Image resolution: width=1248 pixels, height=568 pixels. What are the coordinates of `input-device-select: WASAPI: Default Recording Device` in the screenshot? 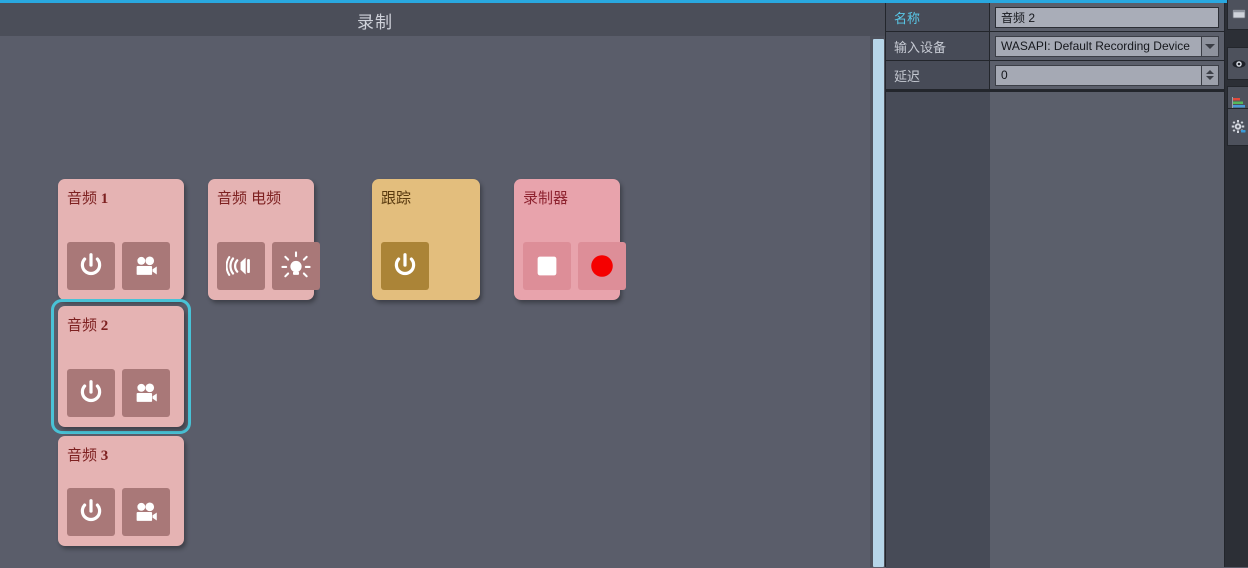 It's located at (1107, 46).